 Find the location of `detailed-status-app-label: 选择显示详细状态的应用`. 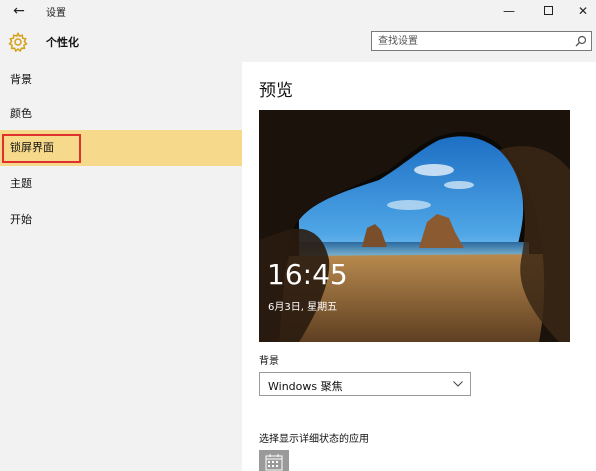

detailed-status-app-label: 选择显示详细状态的应用 is located at coordinates (314, 439).